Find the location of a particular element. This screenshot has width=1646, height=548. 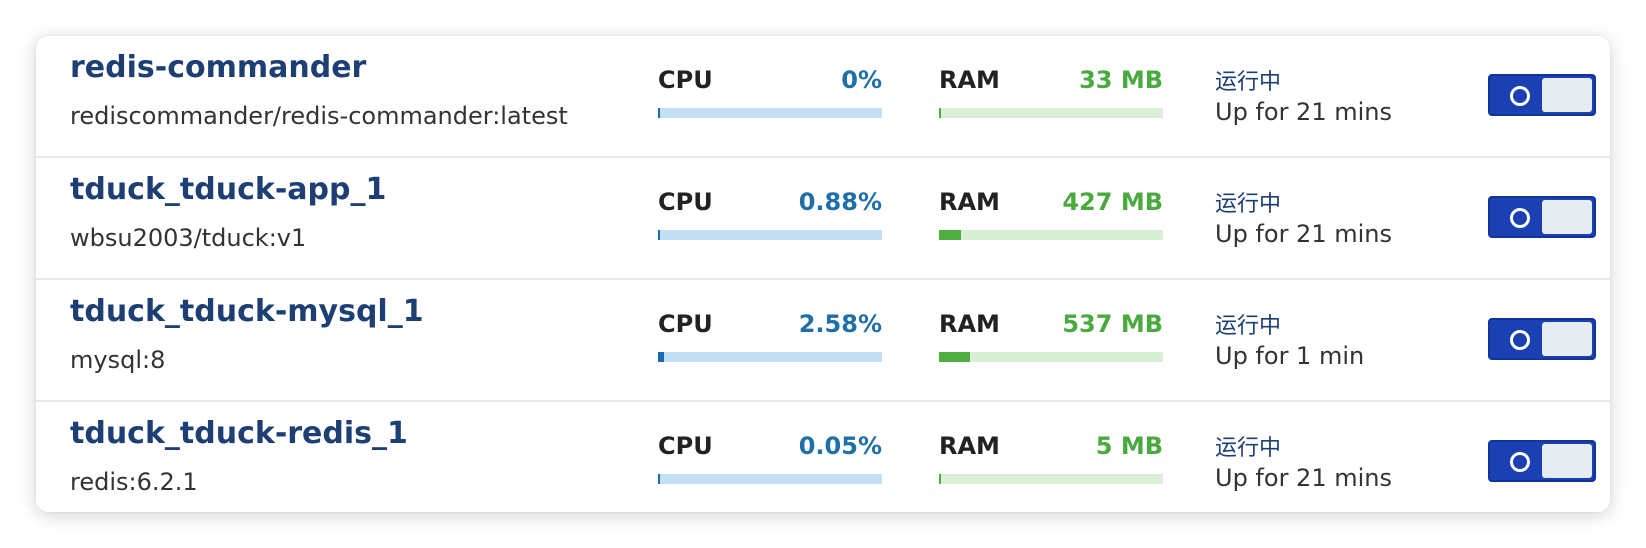

cpu-metric: CPU 0% is located at coordinates (770, 94).